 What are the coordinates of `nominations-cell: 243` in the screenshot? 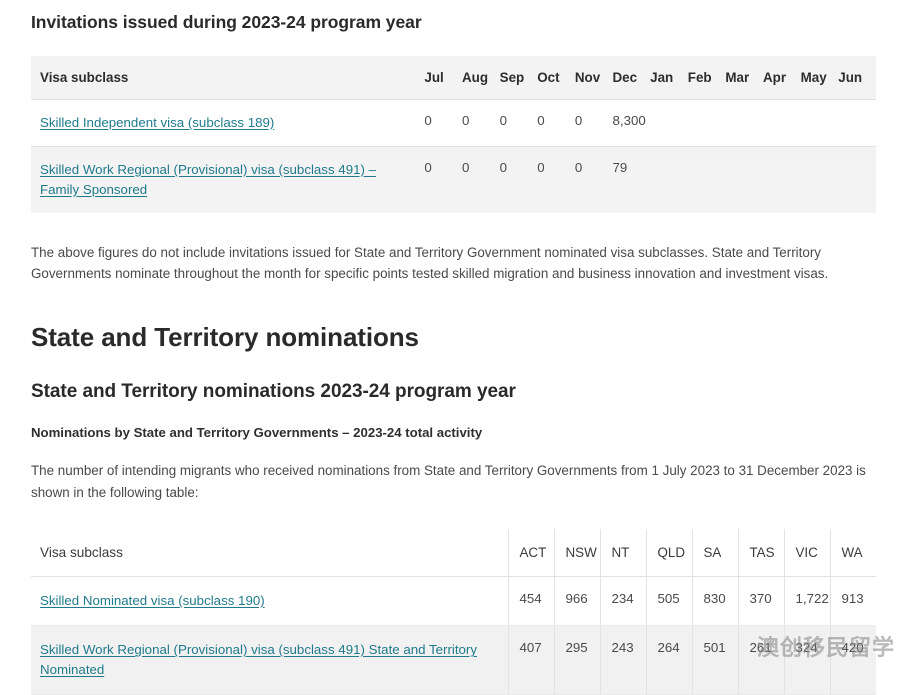 It's located at (622, 660).